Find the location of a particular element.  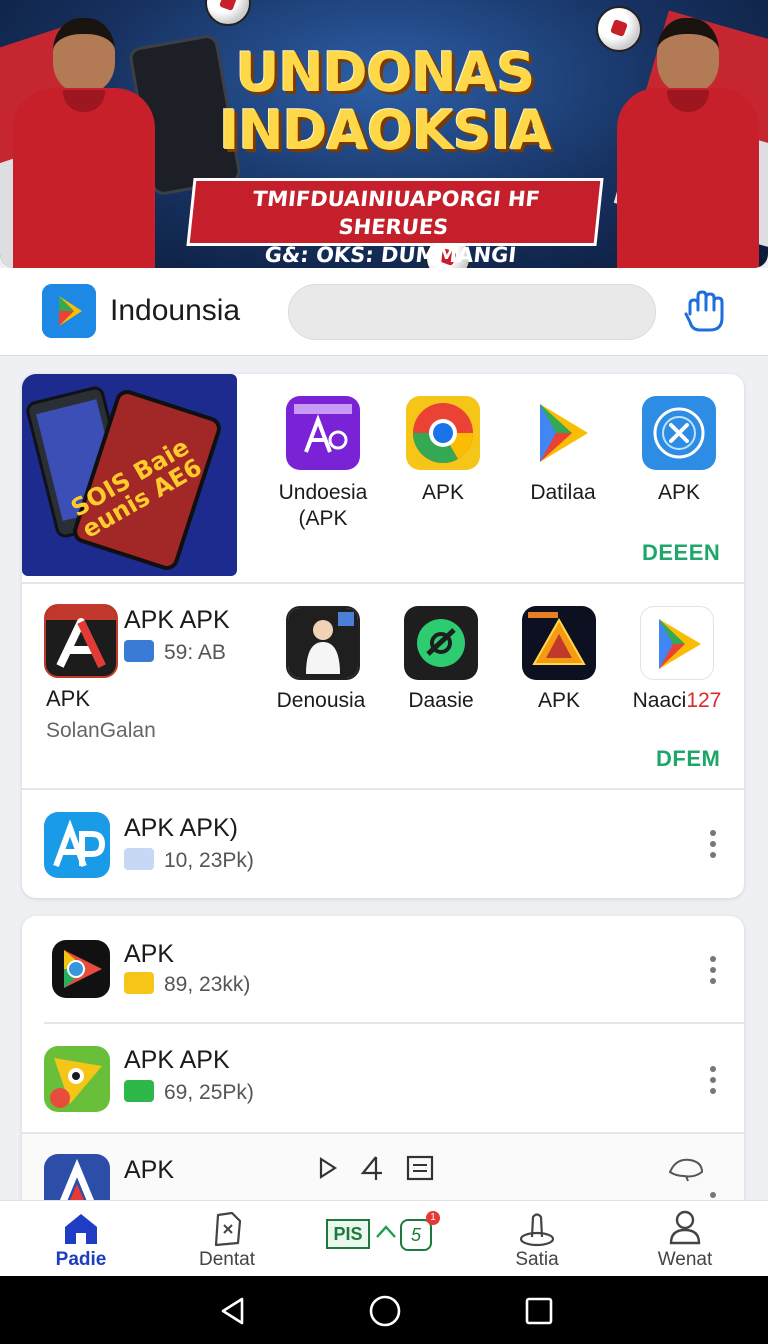

apk-blue-icon is located at coordinates (77, 845).